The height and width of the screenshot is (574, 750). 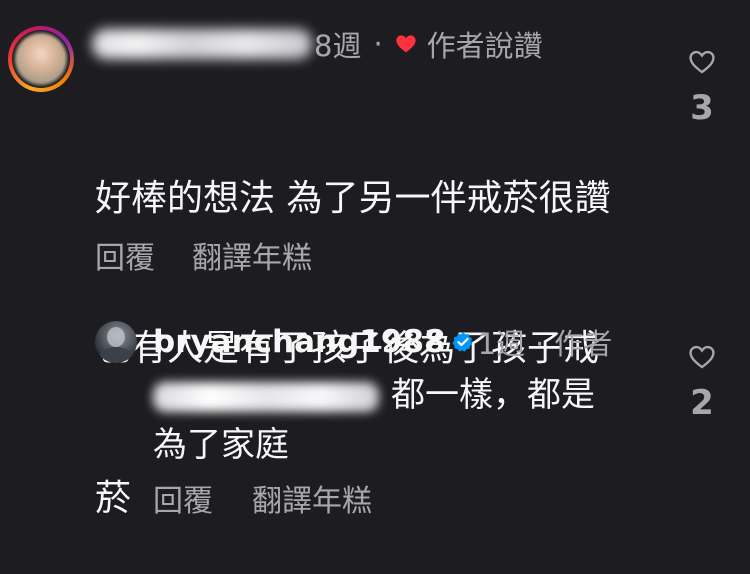 I want to click on comment-line: 好棒的想法 為了另一伴戒菸很讚, so click(x=353, y=198).